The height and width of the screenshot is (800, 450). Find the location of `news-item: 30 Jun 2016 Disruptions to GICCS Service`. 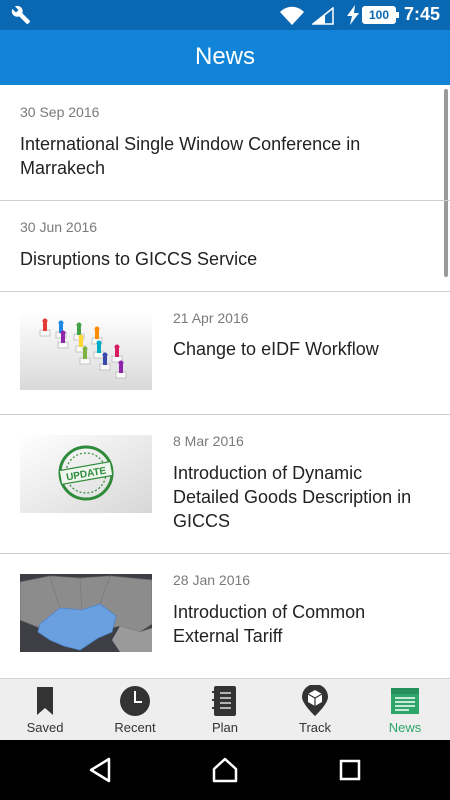

news-item: 30 Jun 2016 Disruptions to GICCS Service is located at coordinates (225, 246).